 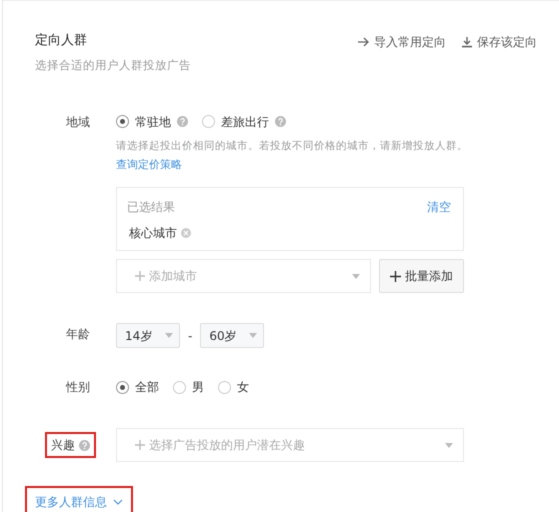 I want to click on age-select: 14岁, so click(x=148, y=335).